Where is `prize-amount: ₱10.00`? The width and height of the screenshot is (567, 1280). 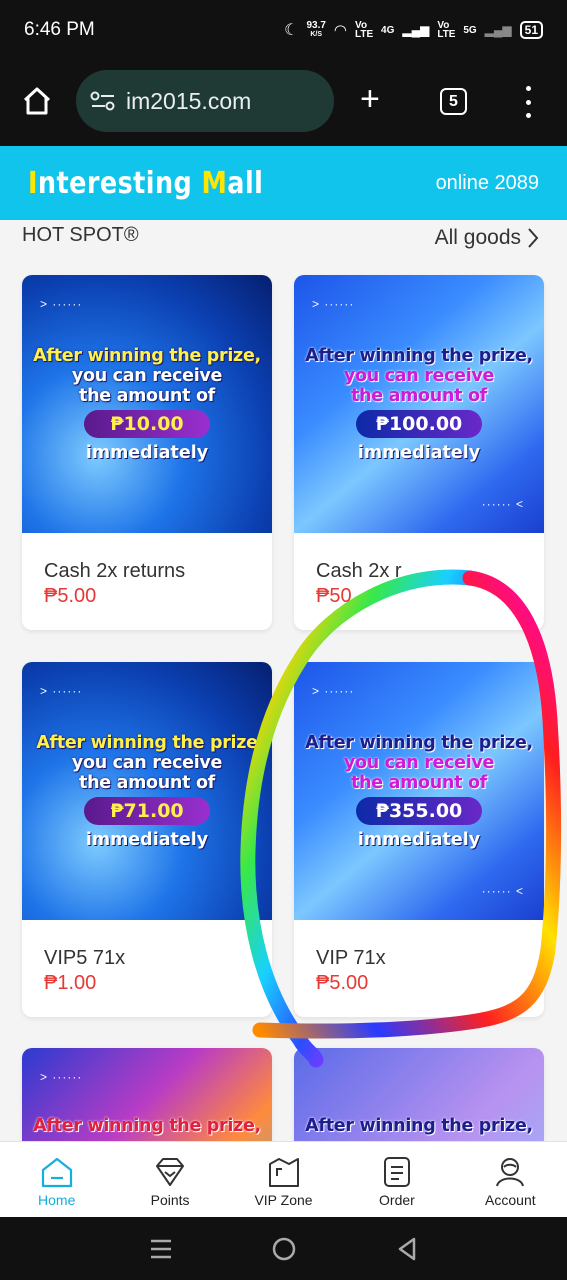 prize-amount: ₱10.00 is located at coordinates (147, 424).